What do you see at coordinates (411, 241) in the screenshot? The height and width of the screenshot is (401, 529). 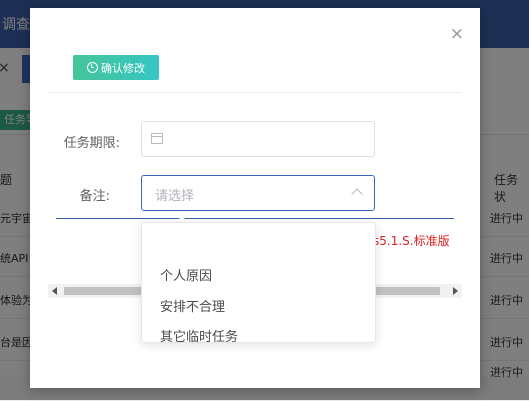 I see `version-text: s5.1.S.标准版` at bounding box center [411, 241].